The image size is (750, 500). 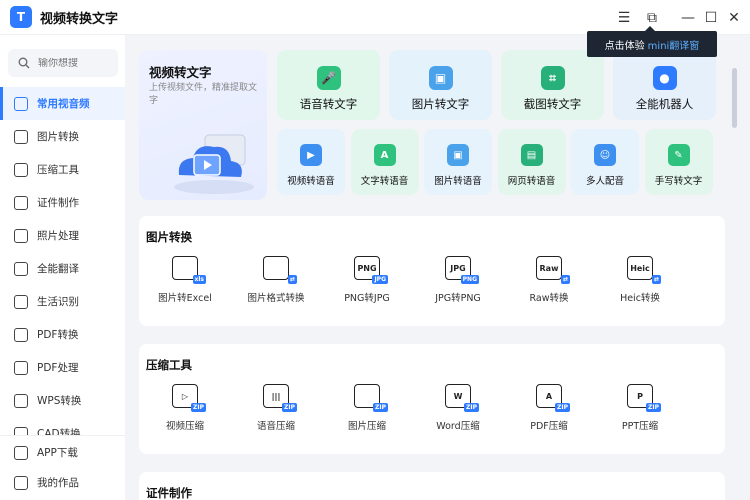 What do you see at coordinates (169, 493) in the screenshot?
I see `section-title: 证件制作` at bounding box center [169, 493].